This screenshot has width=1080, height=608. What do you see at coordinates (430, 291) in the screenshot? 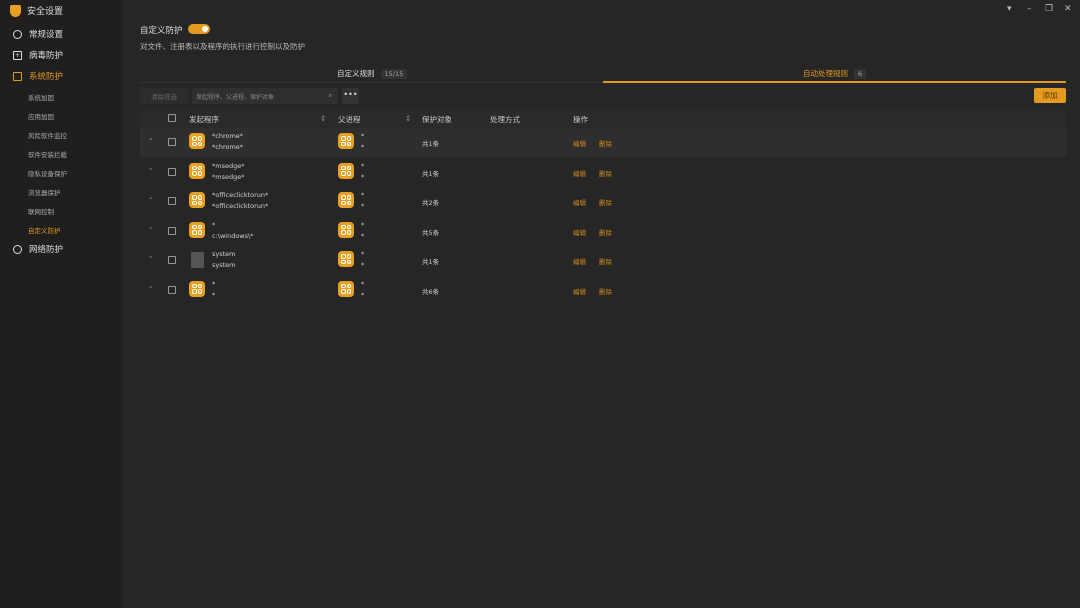
I see `target-count: 共6条` at bounding box center [430, 291].